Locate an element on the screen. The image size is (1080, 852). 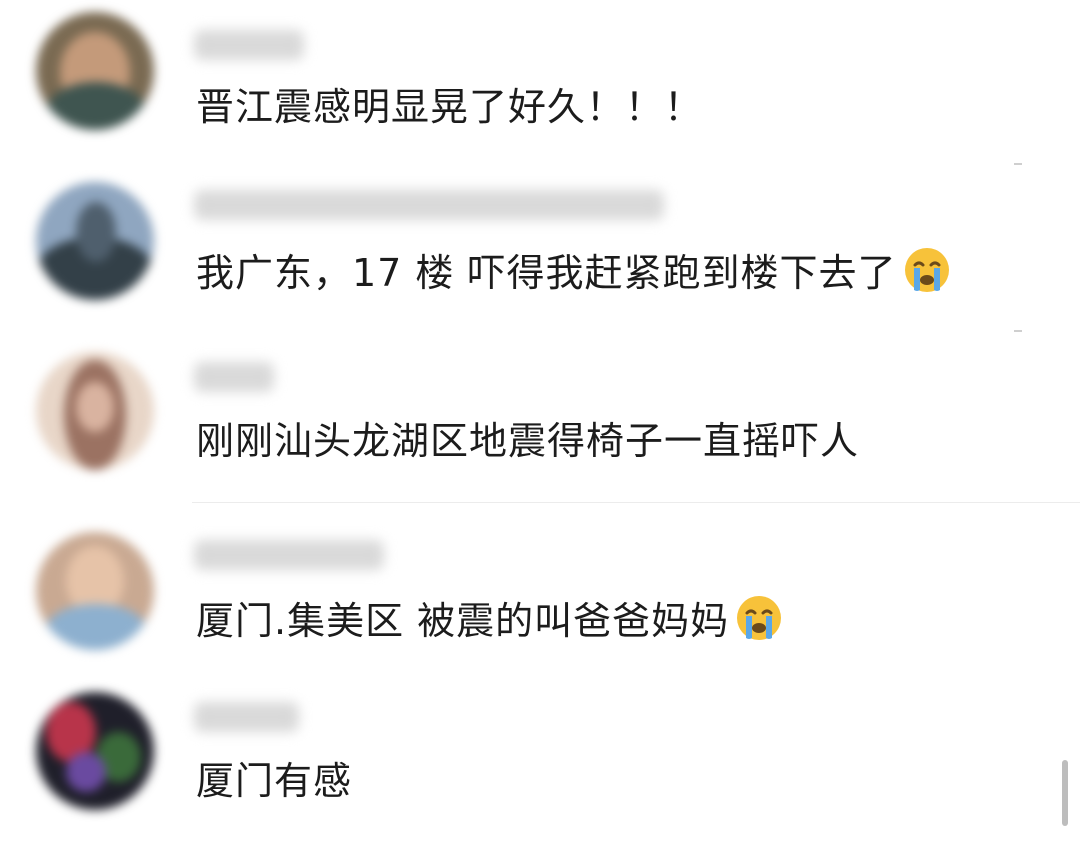
divider is located at coordinates (636, 502).